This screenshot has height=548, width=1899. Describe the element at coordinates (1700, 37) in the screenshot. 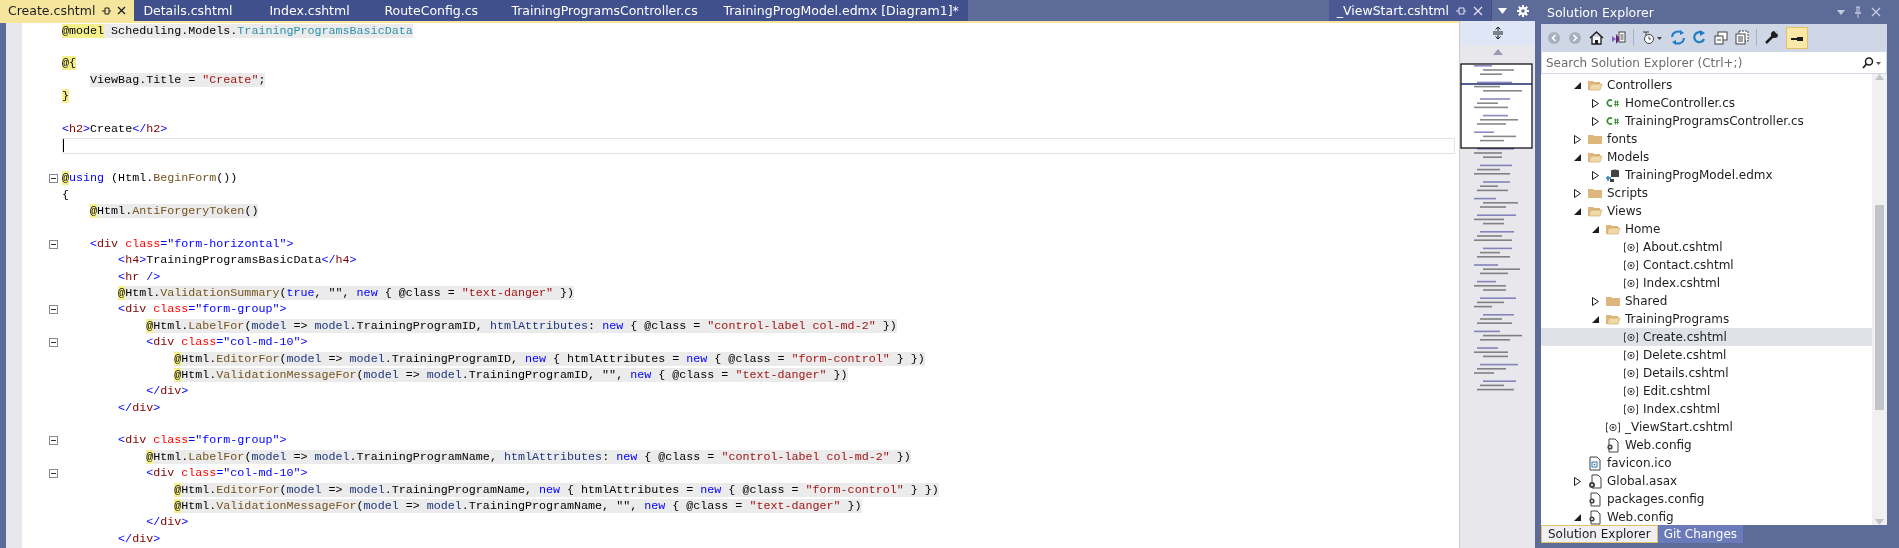

I see `refresh-icon` at that location.